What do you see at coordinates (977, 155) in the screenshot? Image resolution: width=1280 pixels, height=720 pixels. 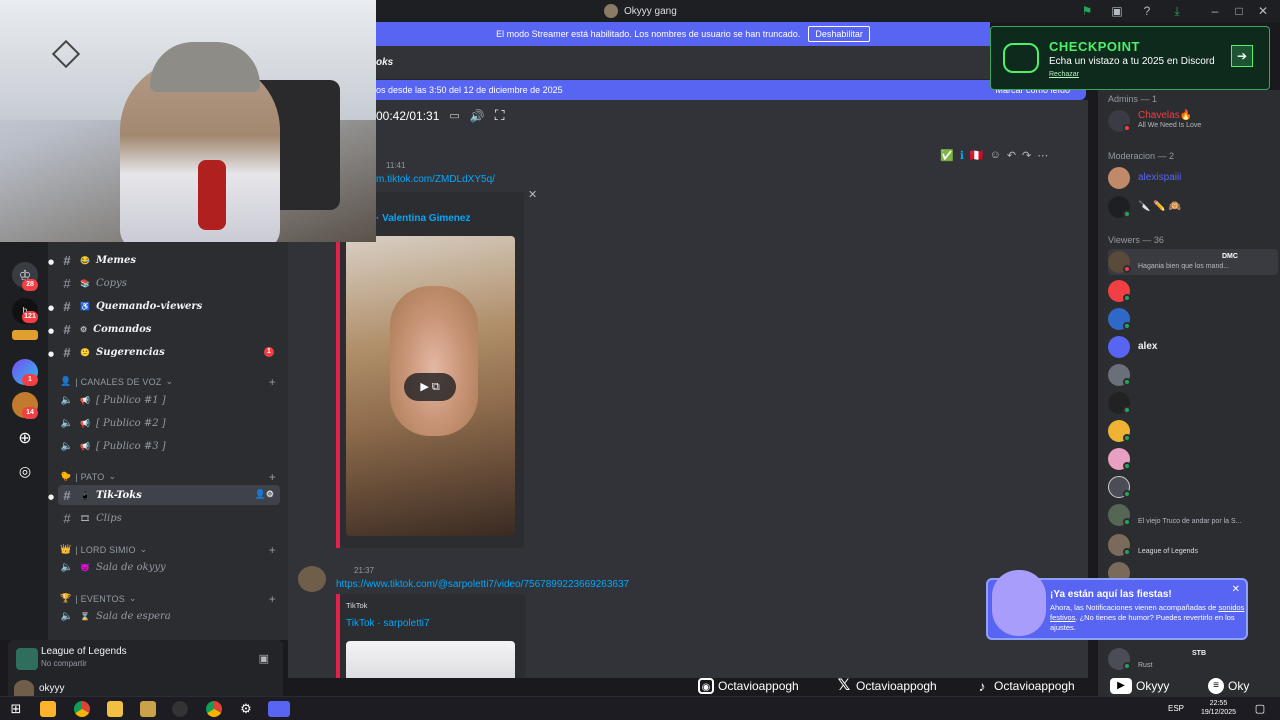 I see `reaction-flag-icon: 🇵🇪` at bounding box center [977, 155].